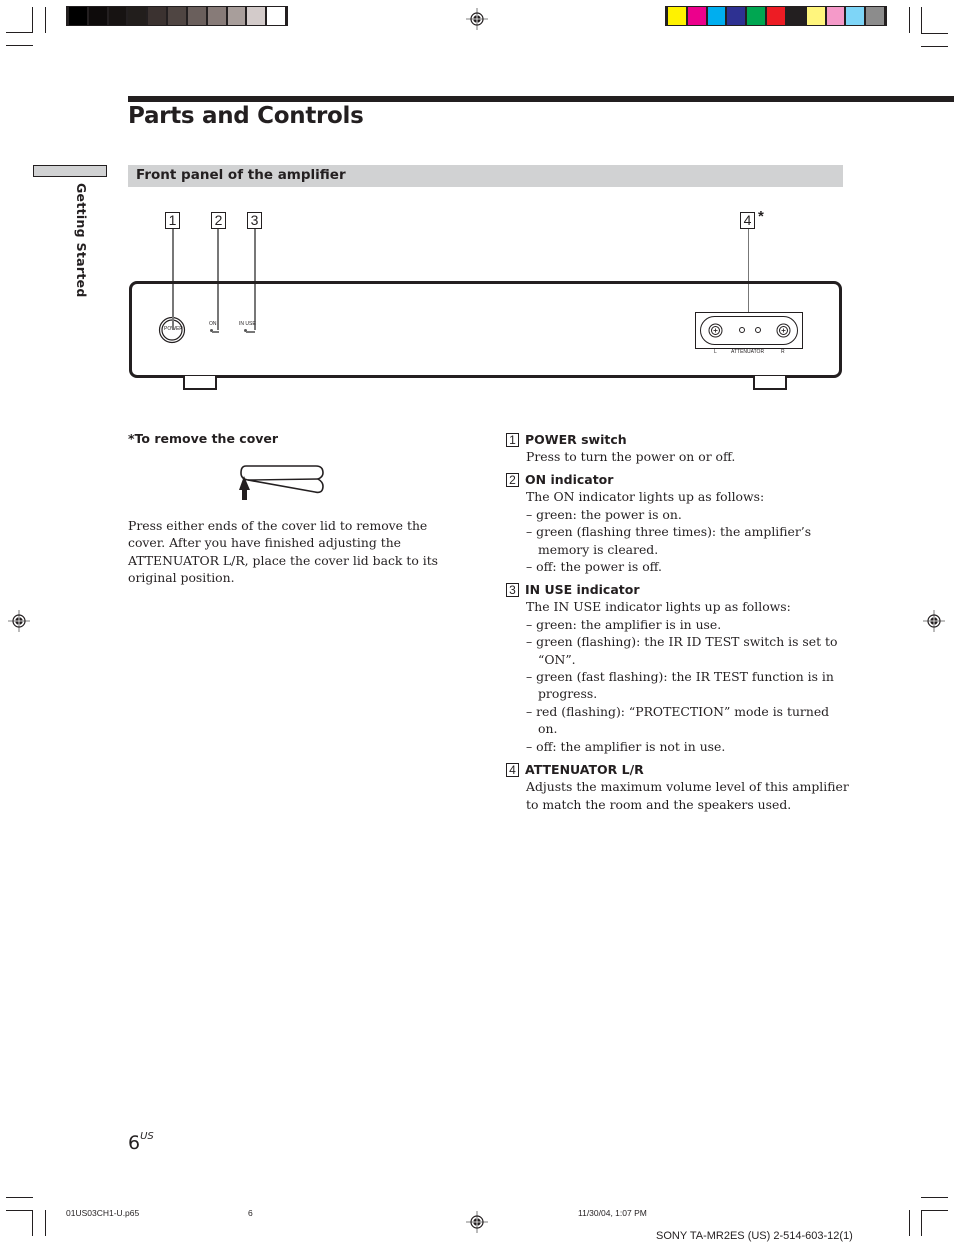 This screenshot has width=954, height=1243. What do you see at coordinates (200, 383) in the screenshot?
I see `amplifier-foot-left` at bounding box center [200, 383].